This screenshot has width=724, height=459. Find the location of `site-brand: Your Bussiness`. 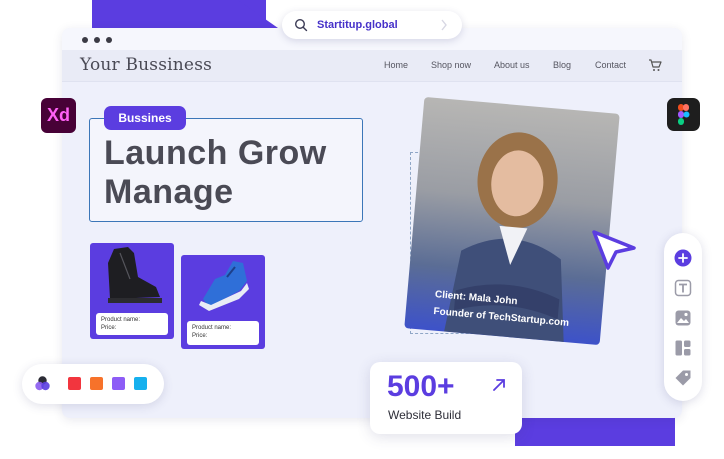

site-brand: Your Bussiness is located at coordinates (146, 65).